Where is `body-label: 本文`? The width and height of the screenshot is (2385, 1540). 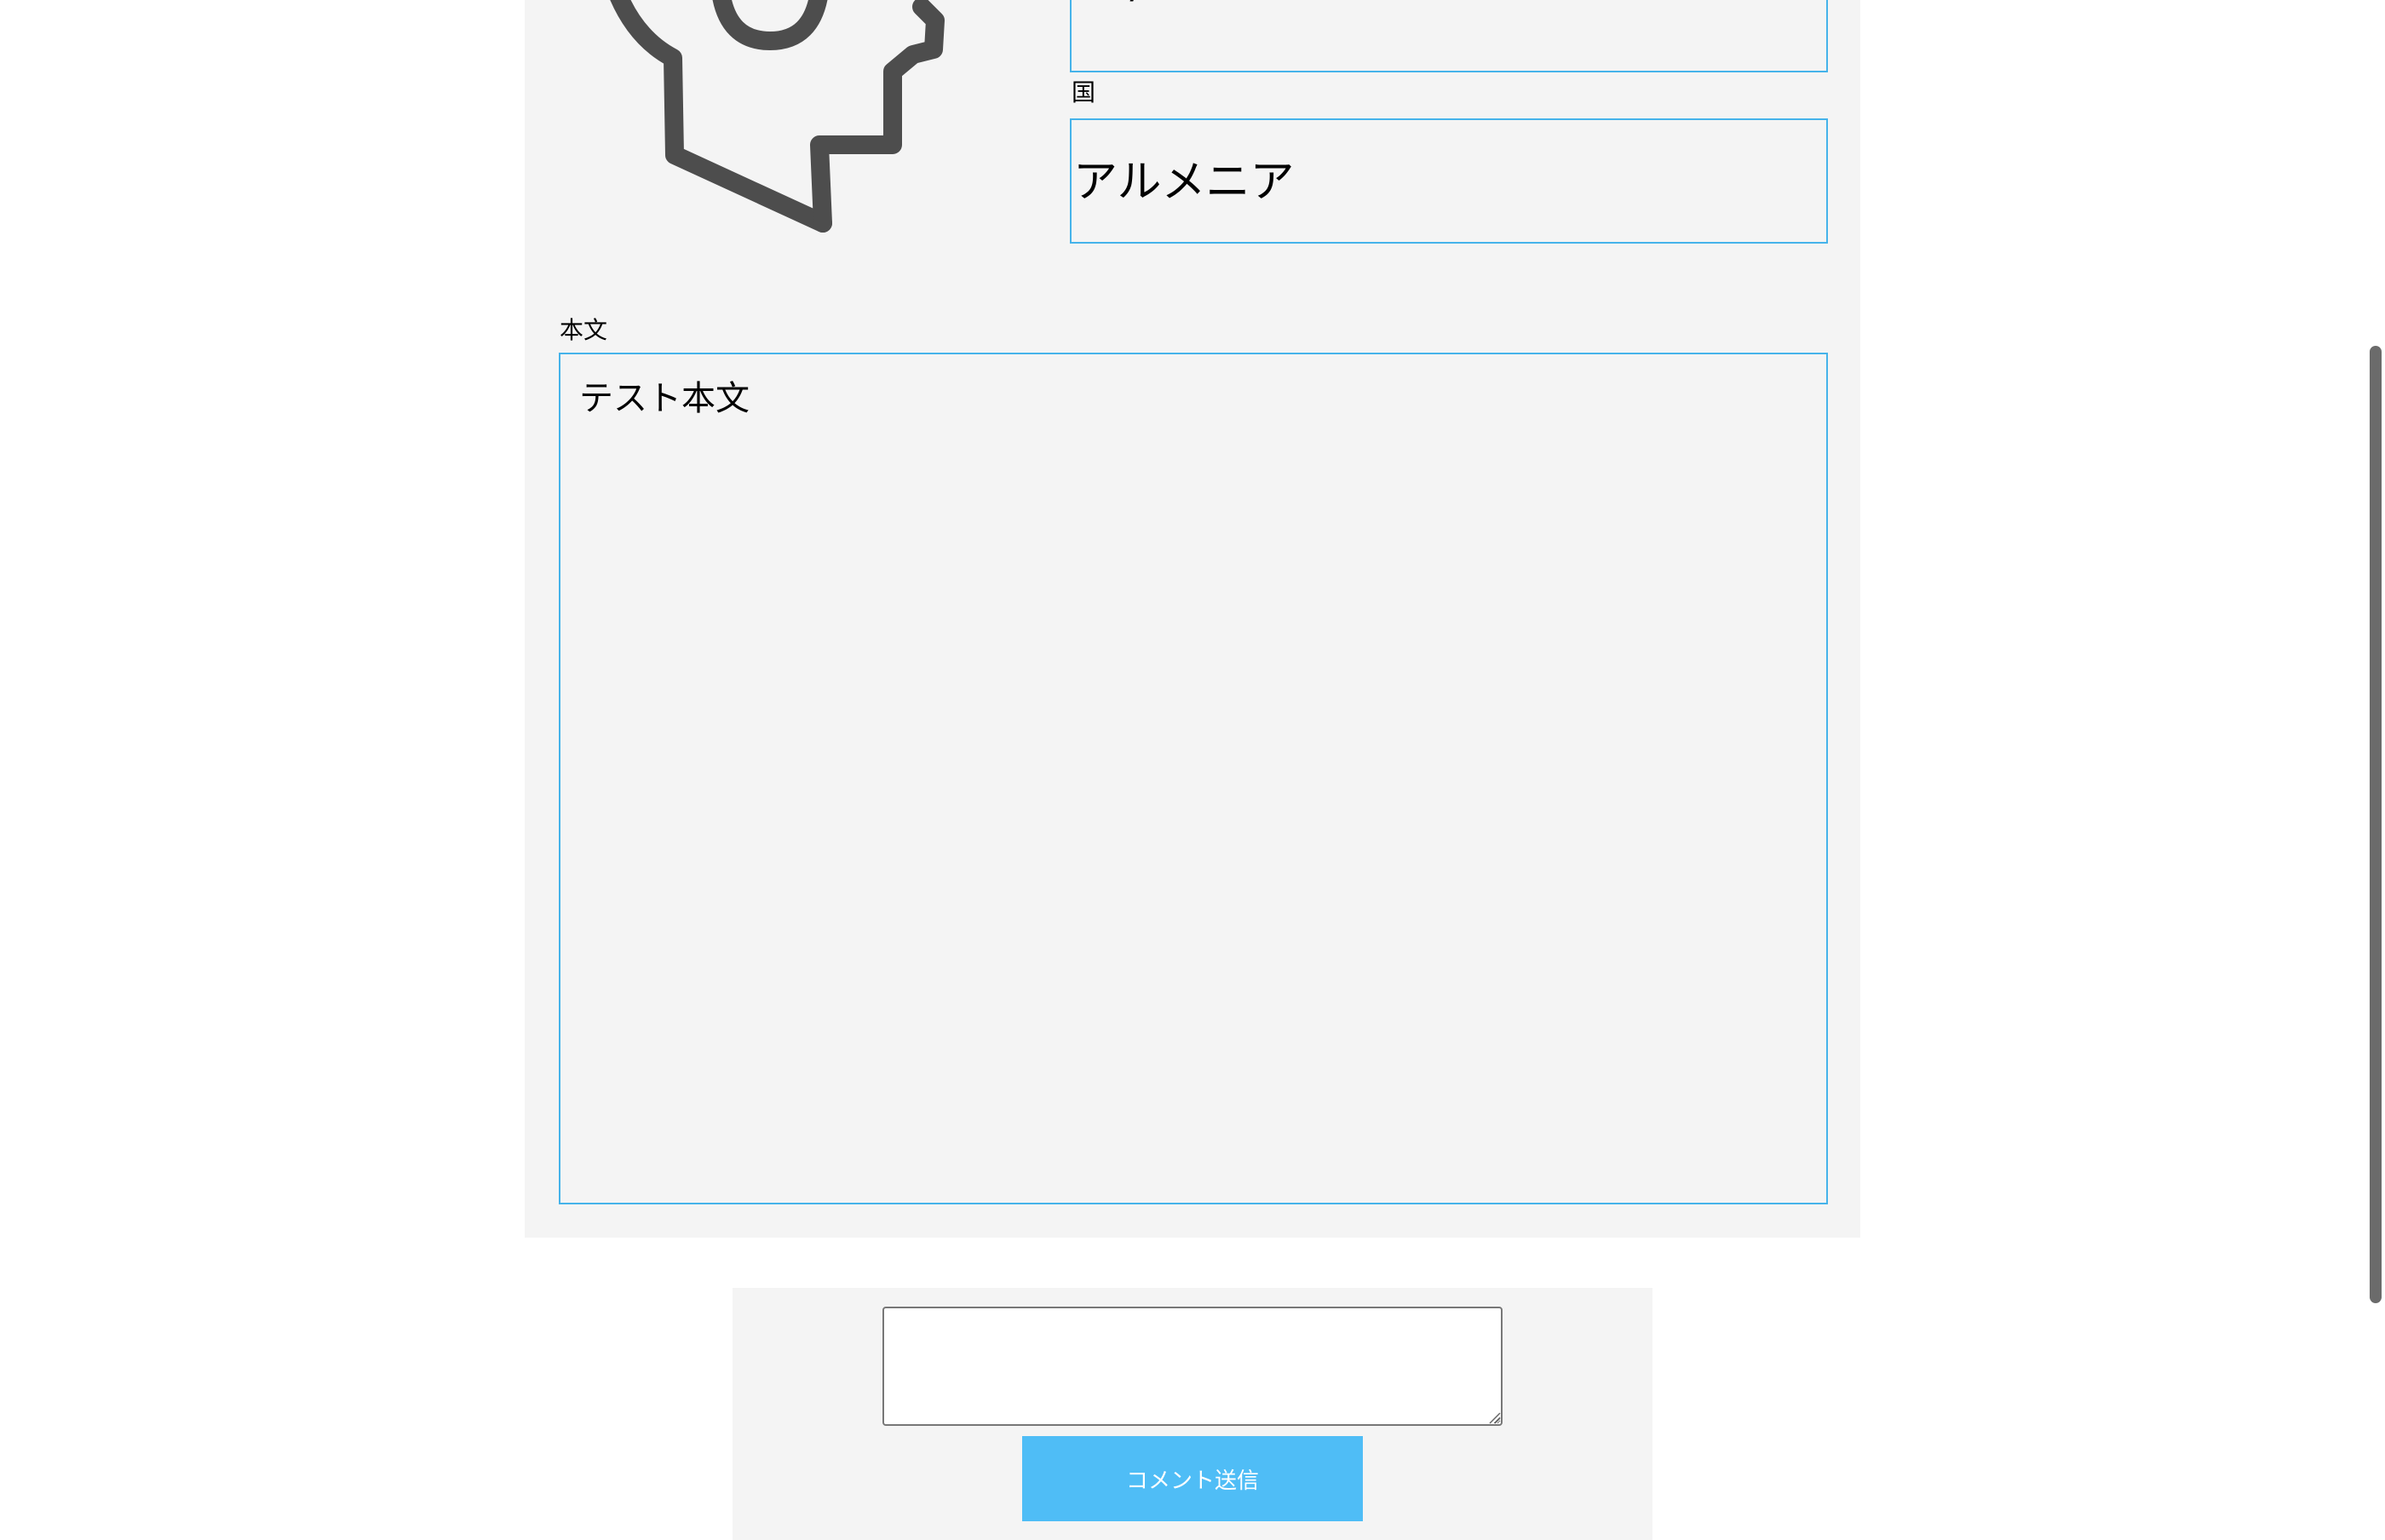 body-label: 本文 is located at coordinates (584, 330).